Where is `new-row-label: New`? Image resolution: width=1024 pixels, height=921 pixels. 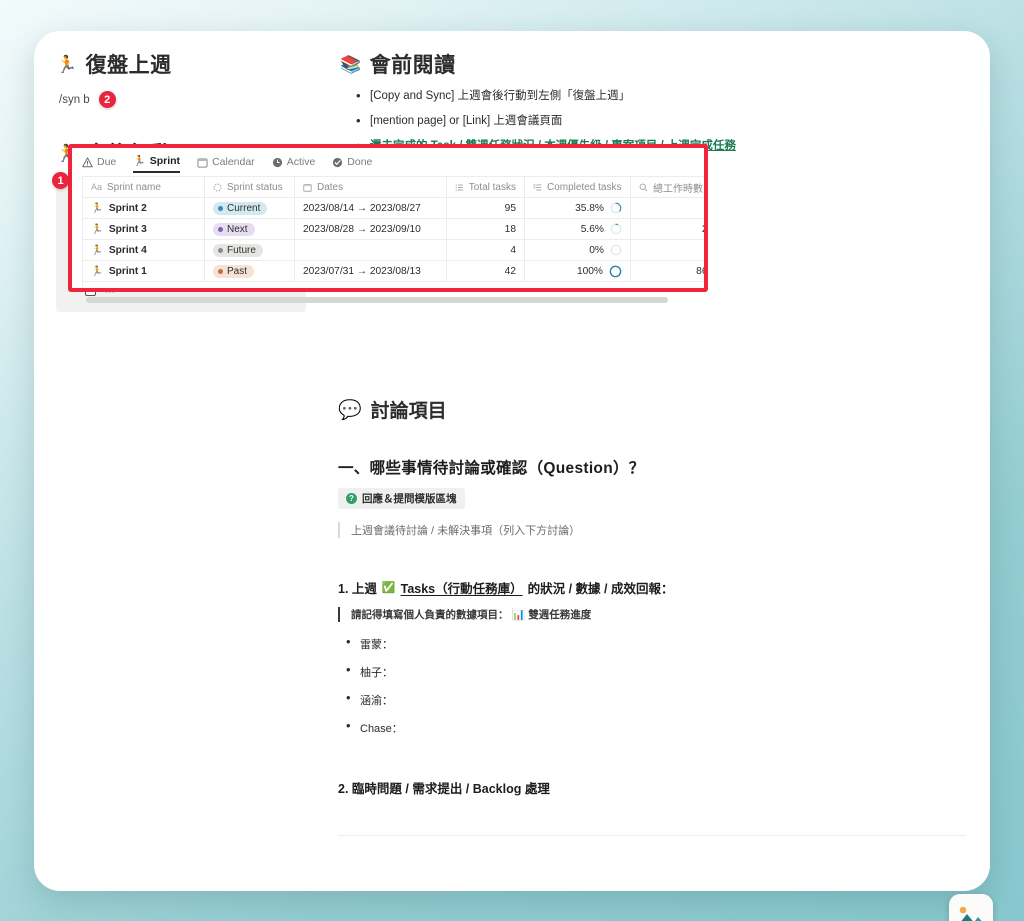
new-row-label: New is located at coordinates (113, 287).